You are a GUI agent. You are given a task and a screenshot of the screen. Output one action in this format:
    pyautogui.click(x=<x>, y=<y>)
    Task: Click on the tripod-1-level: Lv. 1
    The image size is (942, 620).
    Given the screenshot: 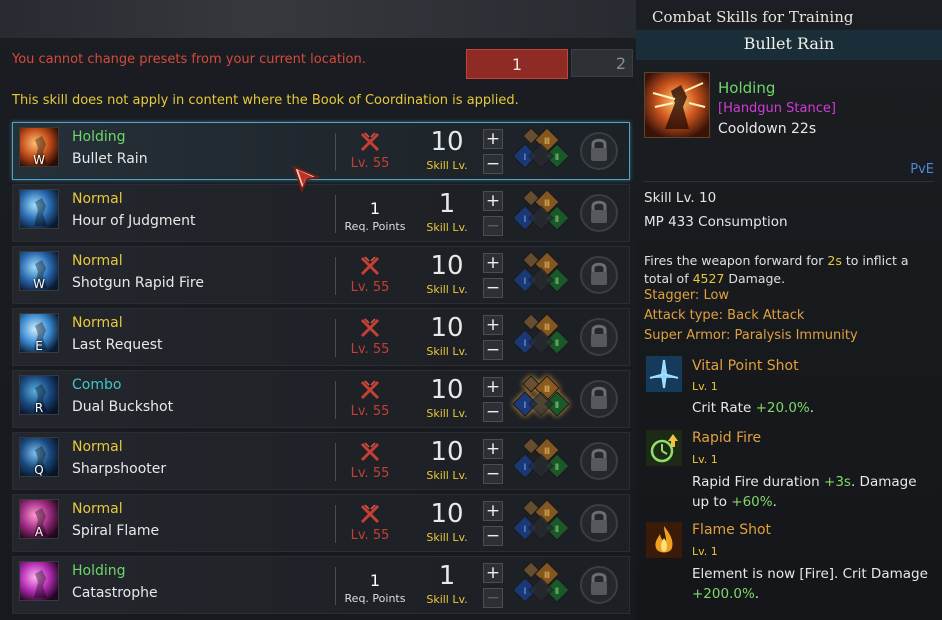 What is the action you would take?
    pyautogui.click(x=705, y=386)
    